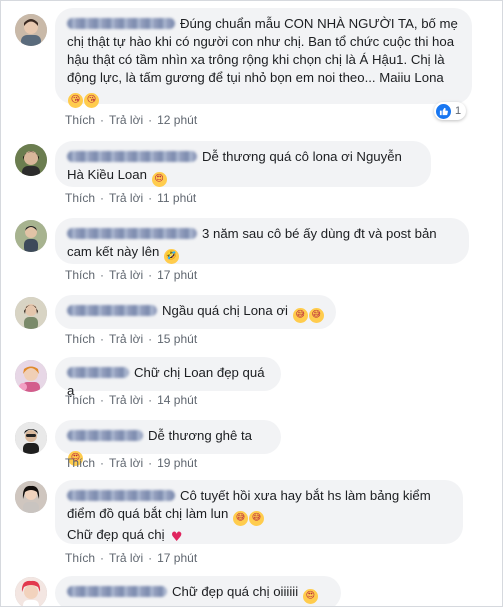 The width and height of the screenshot is (503, 607). I want to click on comment-actions: Thích · Trả lời · 14 phút, so click(131, 400).